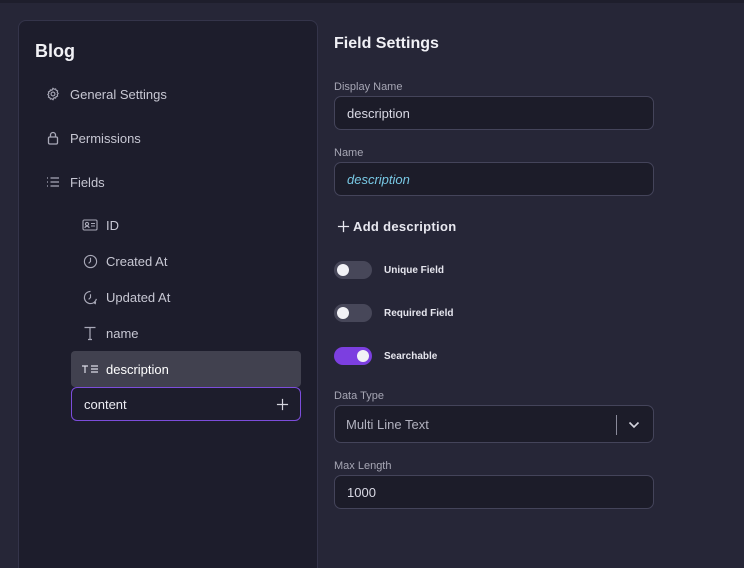  What do you see at coordinates (105, 138) in the screenshot?
I see `nav-label: Permissions` at bounding box center [105, 138].